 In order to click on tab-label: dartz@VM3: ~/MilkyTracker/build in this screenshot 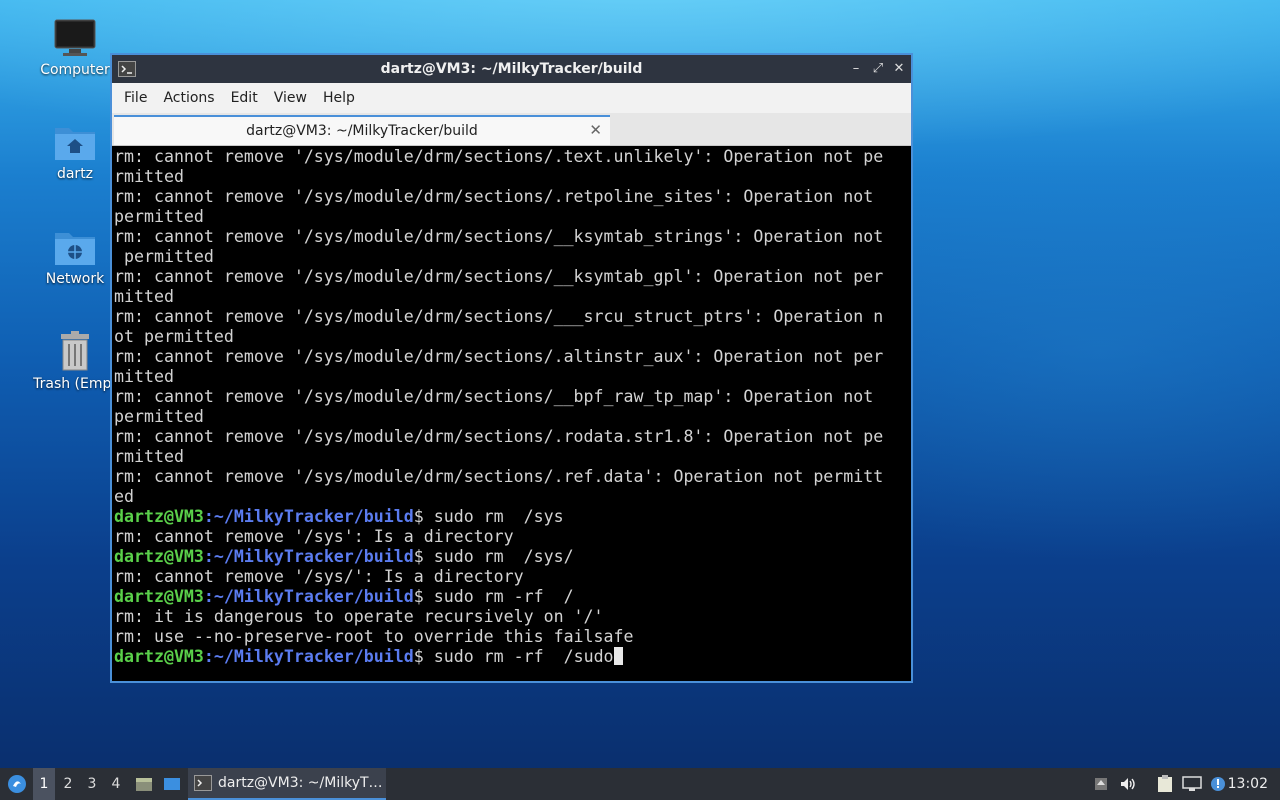, I will do `click(362, 131)`.